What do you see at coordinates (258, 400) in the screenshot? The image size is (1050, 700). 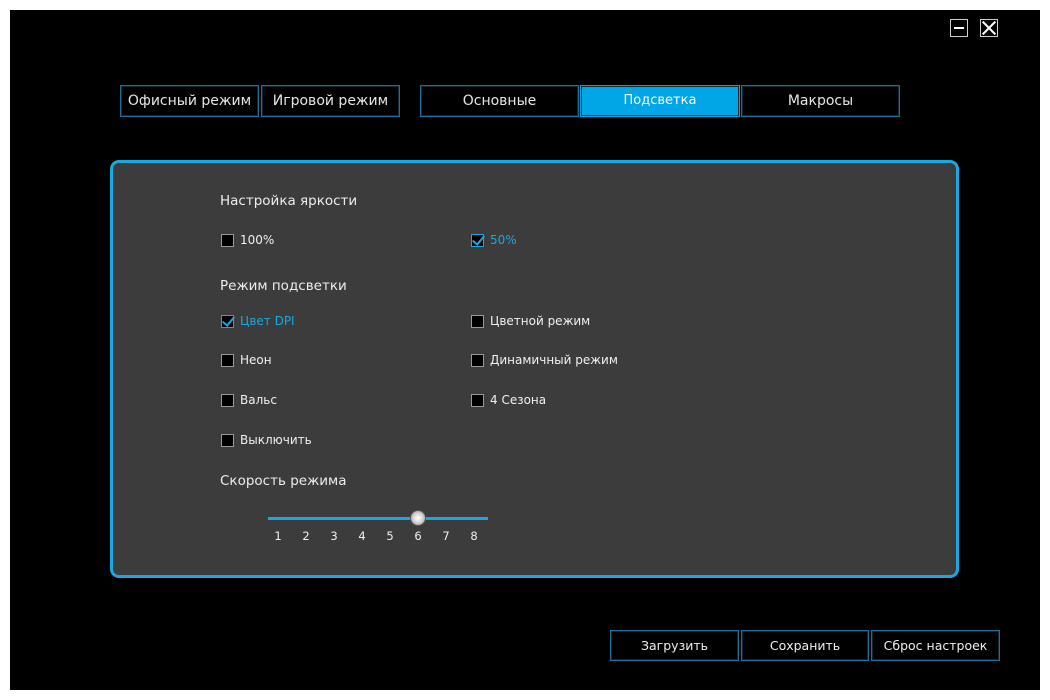 I see `option-label: Вальс` at bounding box center [258, 400].